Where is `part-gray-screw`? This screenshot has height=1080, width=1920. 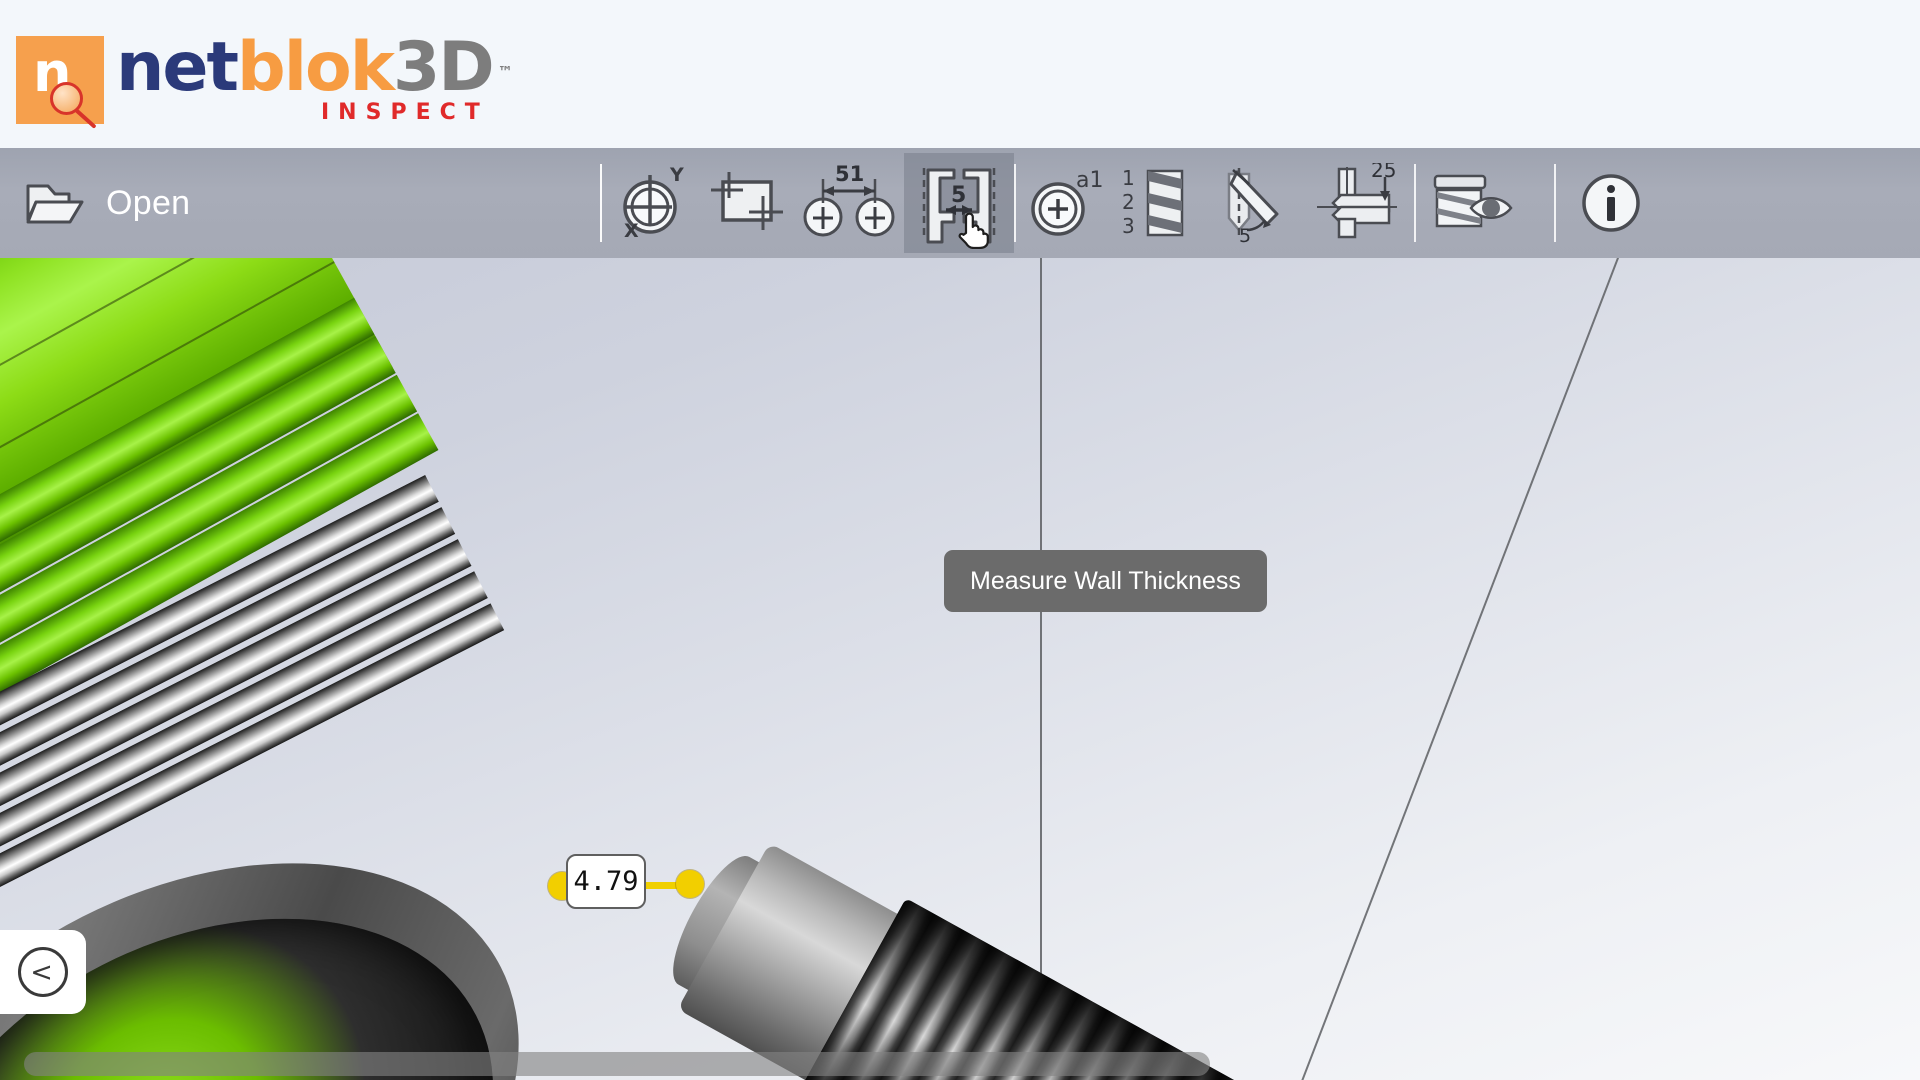
part-gray-screw is located at coordinates (952, 946).